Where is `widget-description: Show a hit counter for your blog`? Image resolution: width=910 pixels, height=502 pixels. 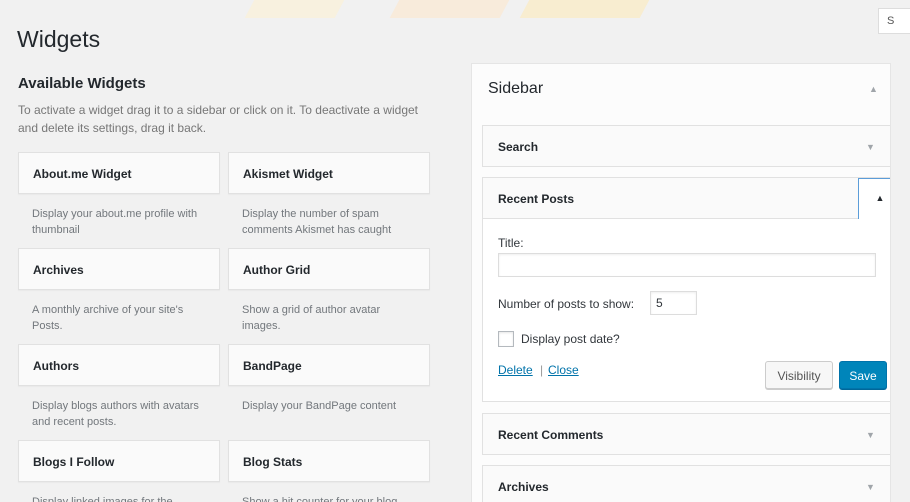
widget-description: Show a hit counter for your blog is located at coordinates (320, 499).